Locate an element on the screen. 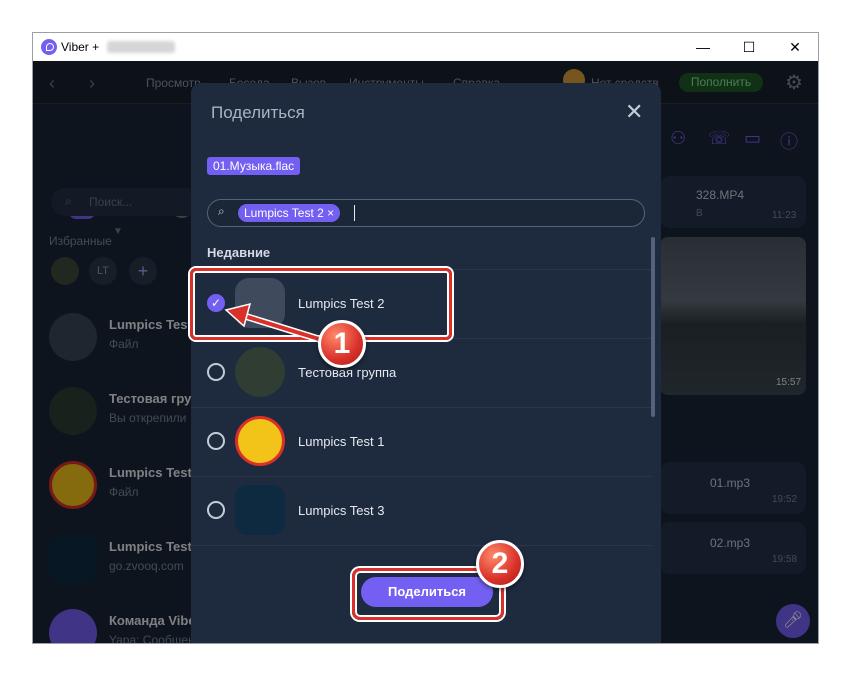 The height and width of the screenshot is (676, 851). step-1-badge: 1 is located at coordinates (342, 344).